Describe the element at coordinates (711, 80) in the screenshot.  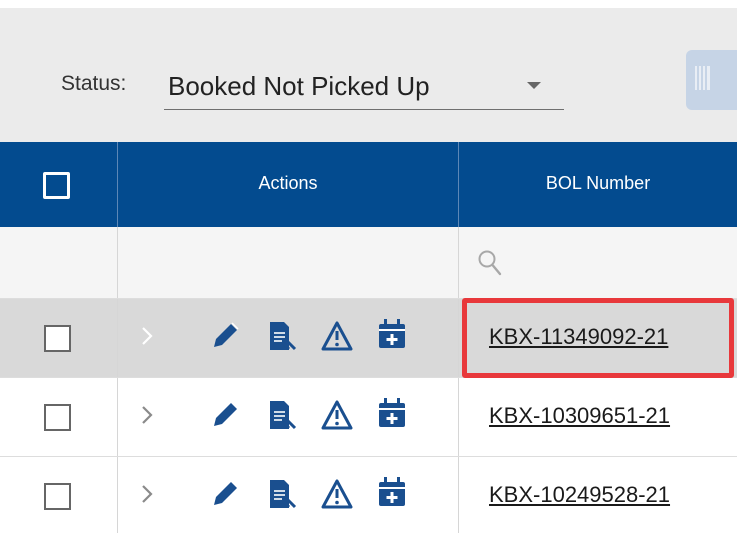
I see `barcode-button` at that location.